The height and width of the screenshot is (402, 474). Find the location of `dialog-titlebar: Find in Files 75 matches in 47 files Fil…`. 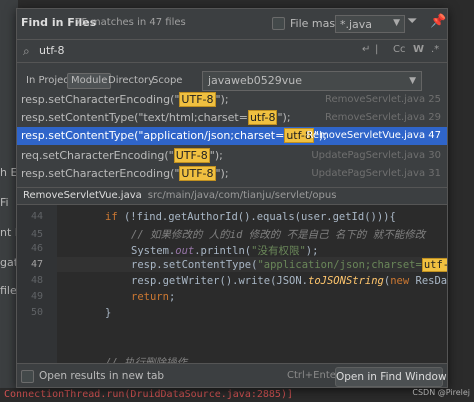

dialog-titlebar: Find in Files 75 matches in 47 files Fil… is located at coordinates (232, 23).